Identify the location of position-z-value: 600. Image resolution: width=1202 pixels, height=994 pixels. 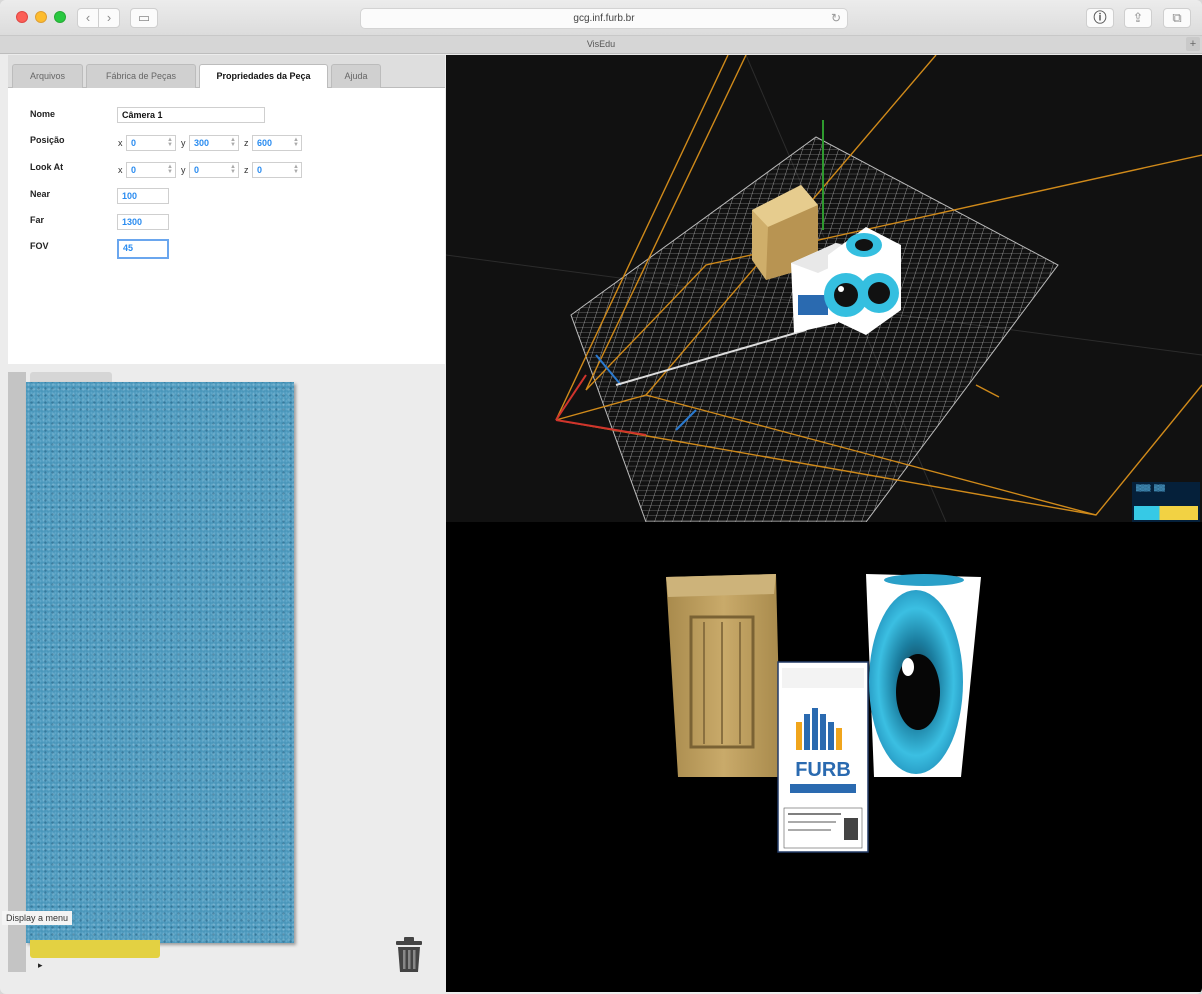
(265, 143).